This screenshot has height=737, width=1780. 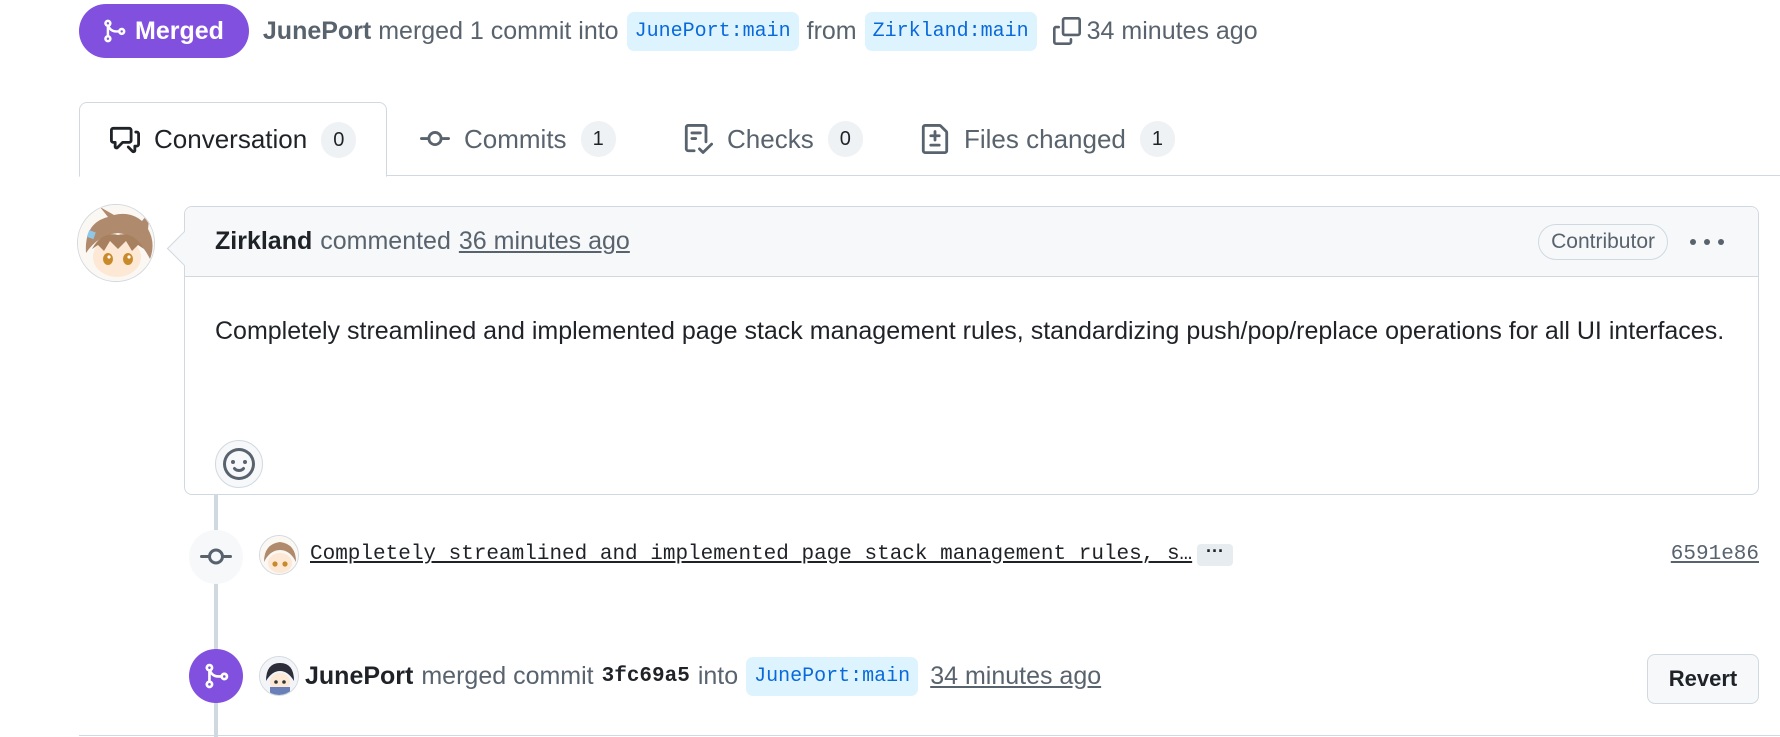 I want to click on tab-commits-count: 1, so click(x=598, y=139).